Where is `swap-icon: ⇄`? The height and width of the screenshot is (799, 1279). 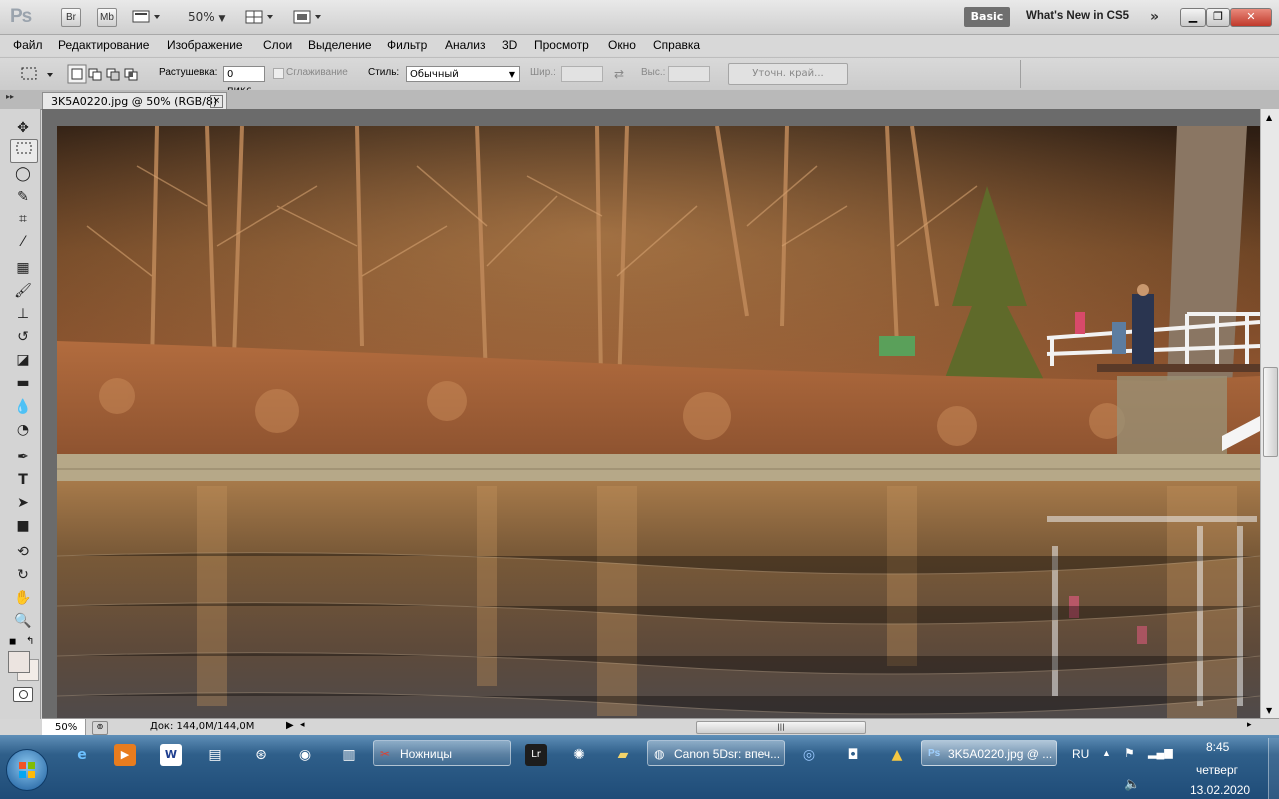 swap-icon: ⇄ is located at coordinates (619, 74).